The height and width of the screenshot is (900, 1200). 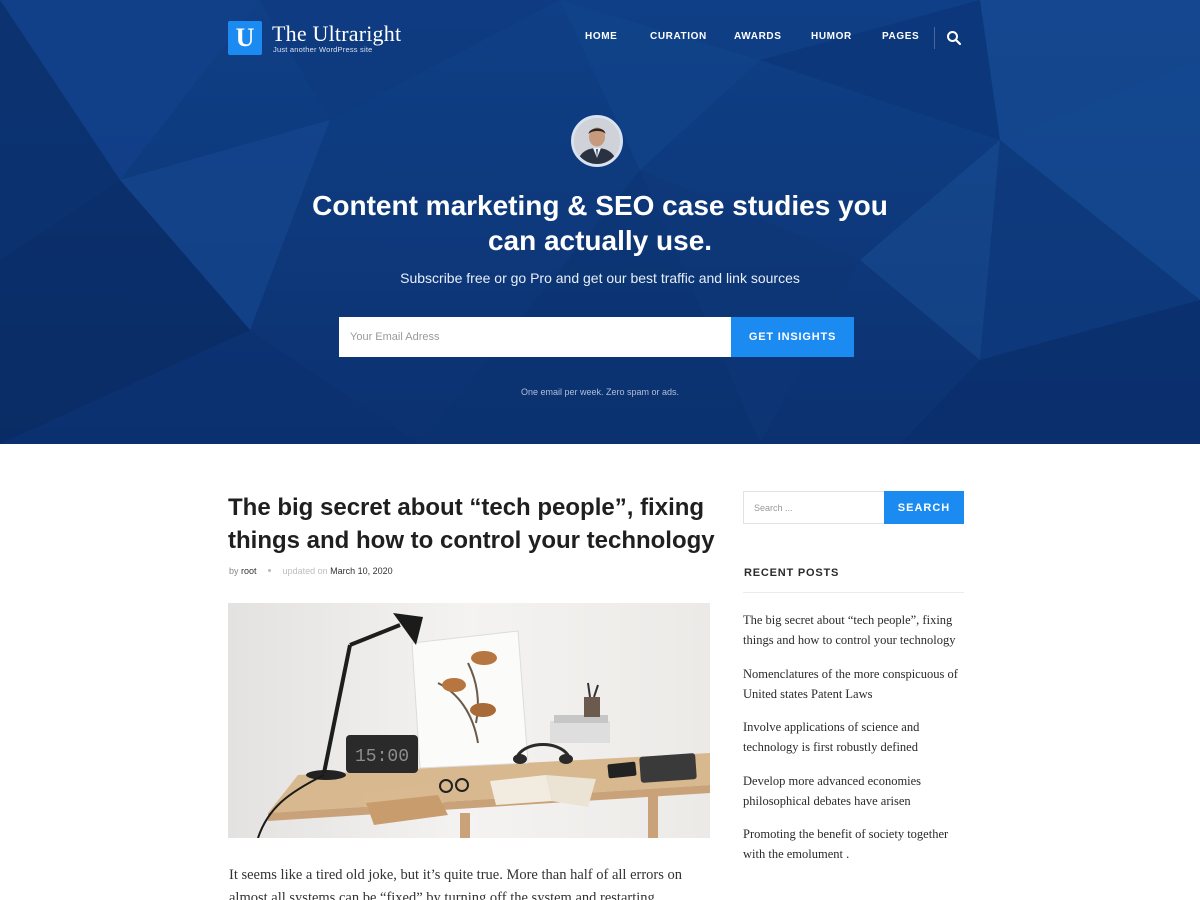 I want to click on site-logo: U, so click(x=245, y=38).